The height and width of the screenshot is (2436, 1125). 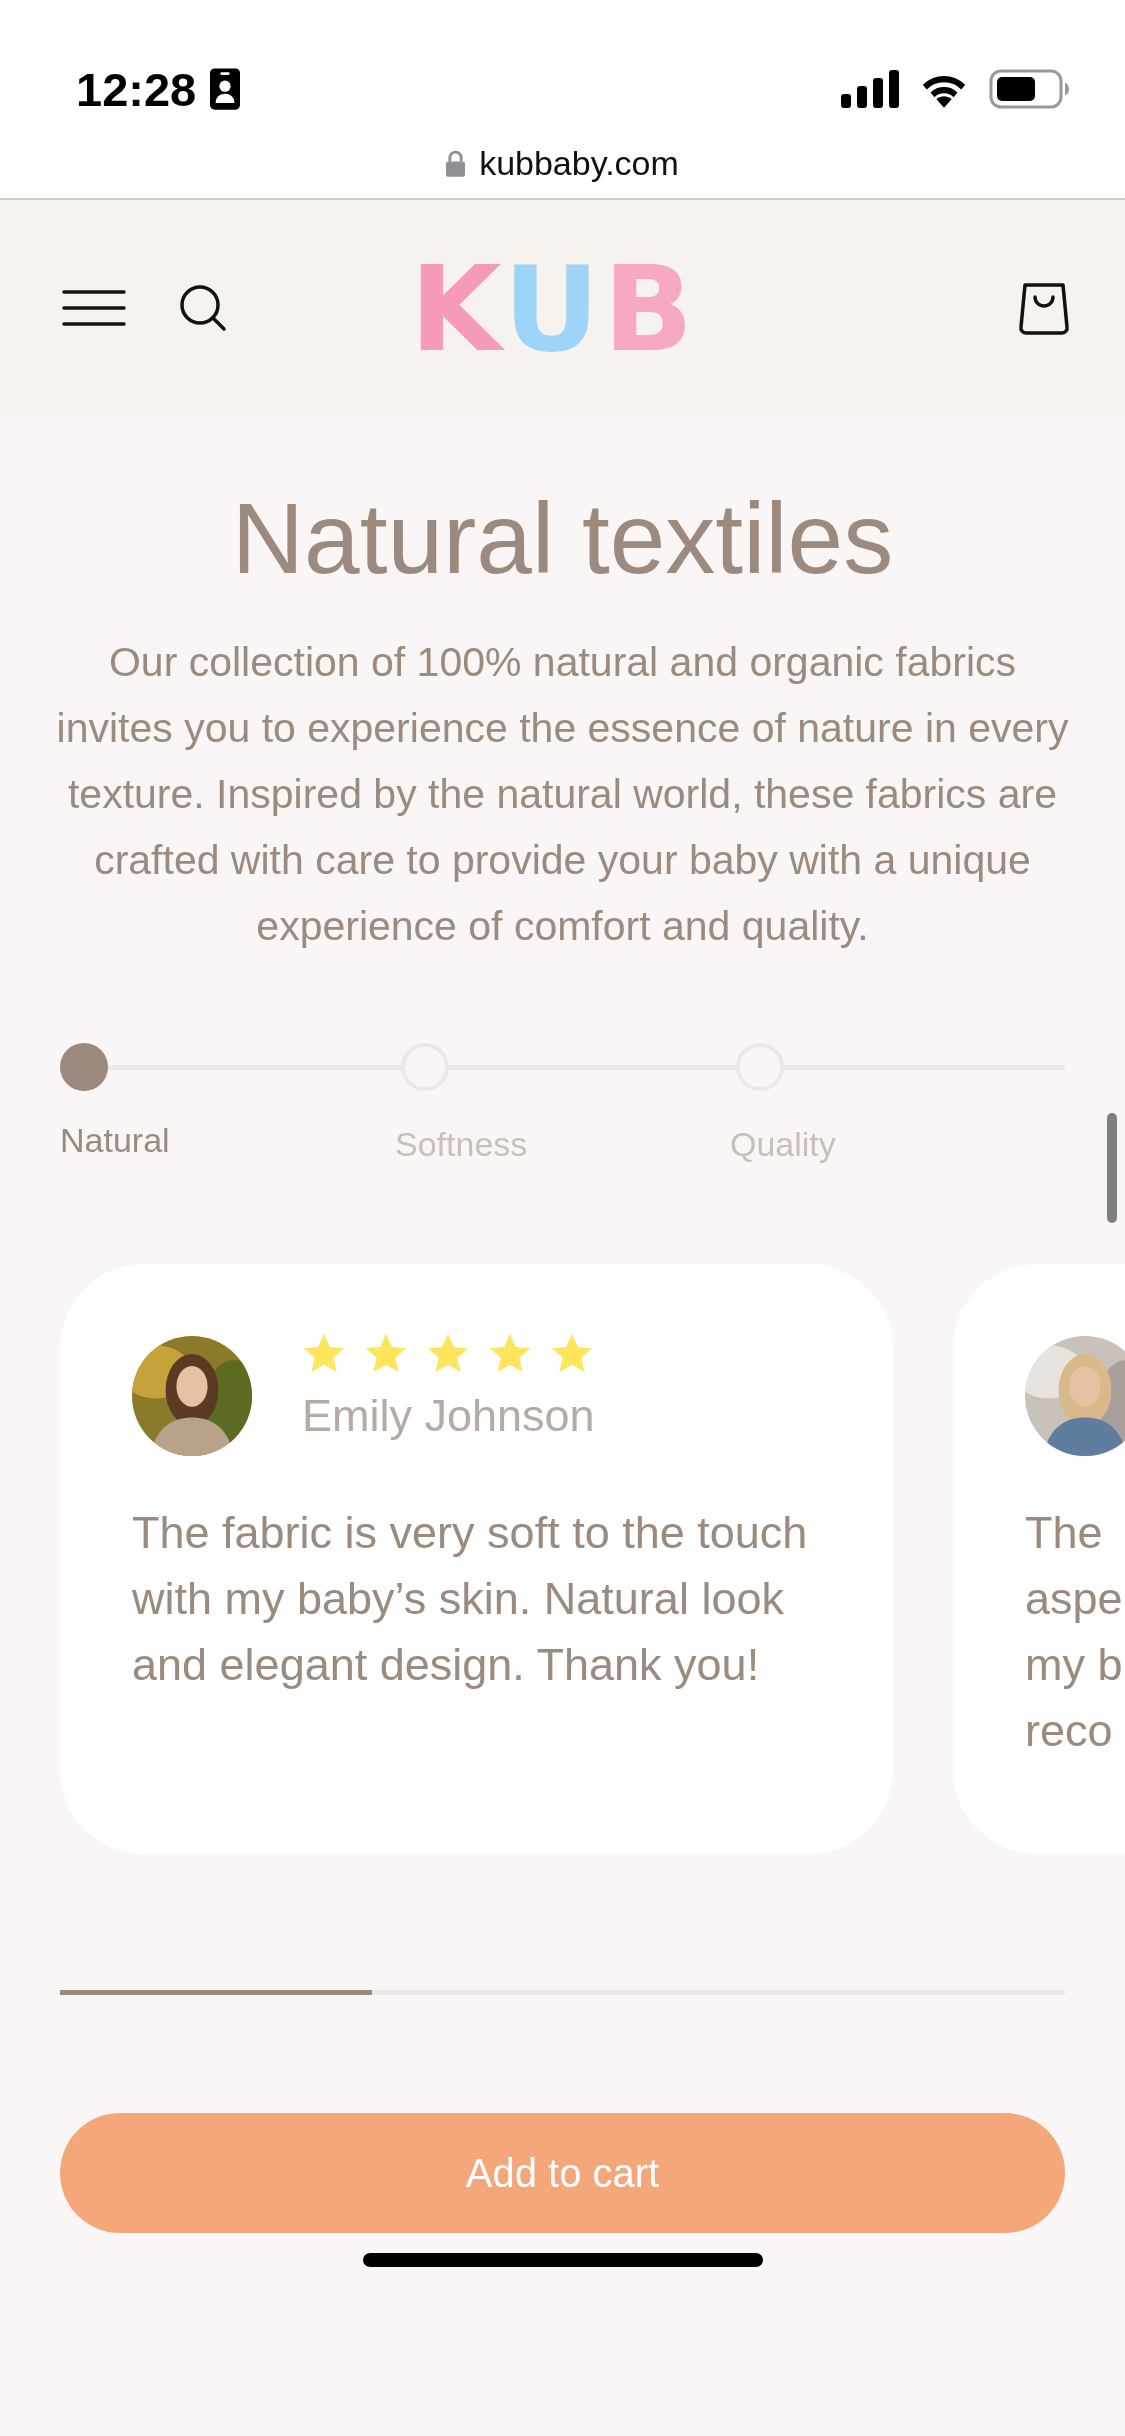 What do you see at coordinates (1064, 1533) in the screenshot?
I see `review-text: The` at bounding box center [1064, 1533].